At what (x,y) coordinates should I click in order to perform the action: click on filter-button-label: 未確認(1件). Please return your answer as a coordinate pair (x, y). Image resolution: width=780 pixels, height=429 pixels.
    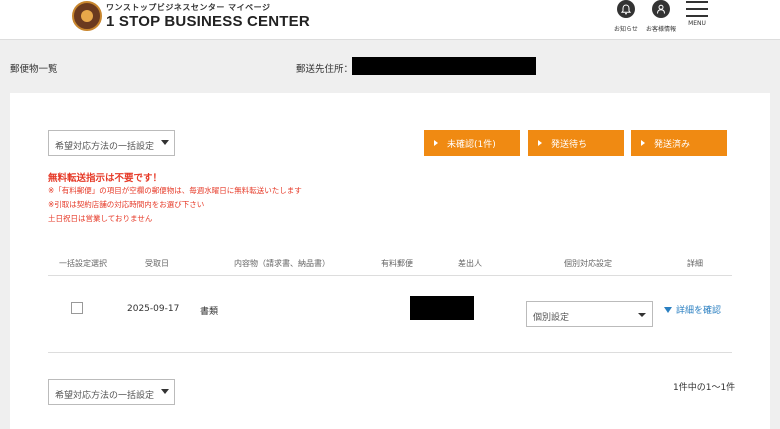
    Looking at the image, I should click on (471, 144).